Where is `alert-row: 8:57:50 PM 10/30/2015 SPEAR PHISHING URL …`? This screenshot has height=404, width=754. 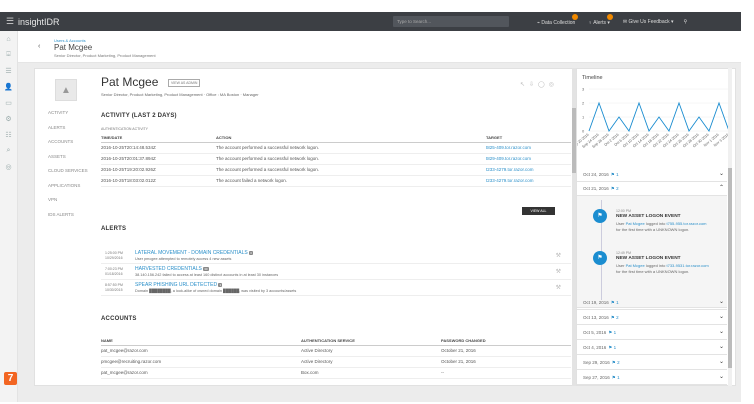
alert-row: 8:57:50 PM 10/30/2015 SPEAR PHISHING URL … is located at coordinates (336, 288).